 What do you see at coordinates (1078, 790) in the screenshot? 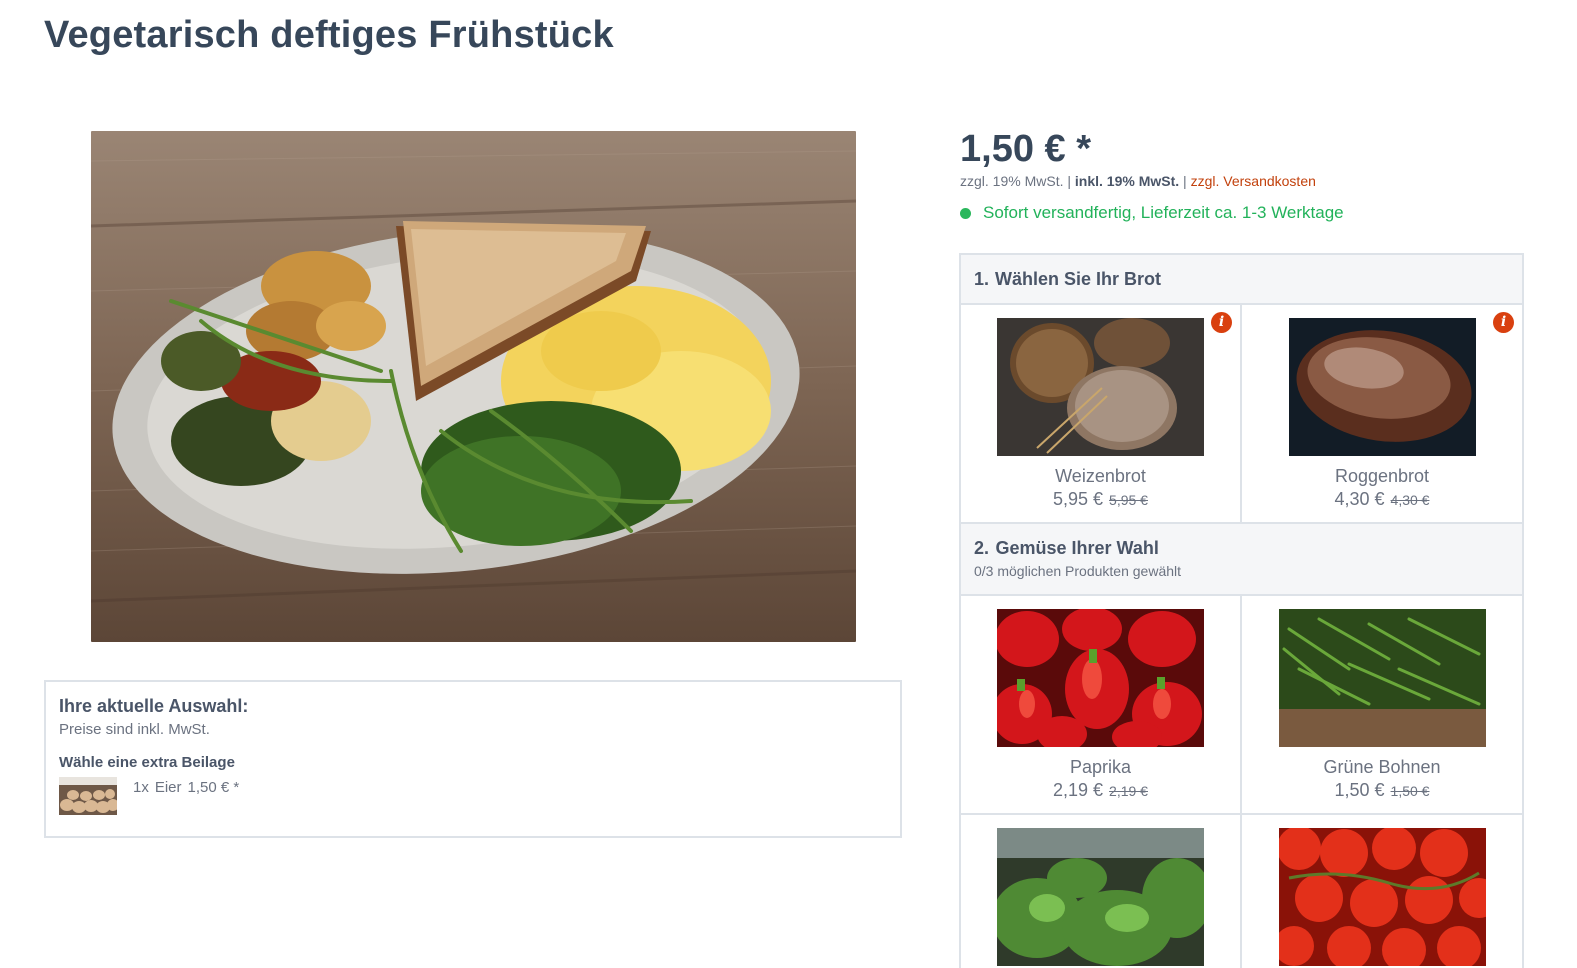
I see `option-current-price: 2,19 €` at bounding box center [1078, 790].